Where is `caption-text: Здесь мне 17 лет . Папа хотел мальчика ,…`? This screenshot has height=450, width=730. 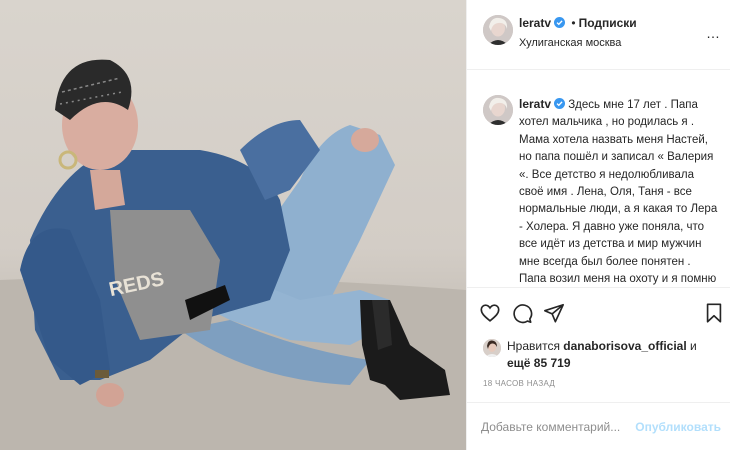 caption-text: Здесь мне 17 лет . Папа хотел мальчика ,… is located at coordinates (618, 192).